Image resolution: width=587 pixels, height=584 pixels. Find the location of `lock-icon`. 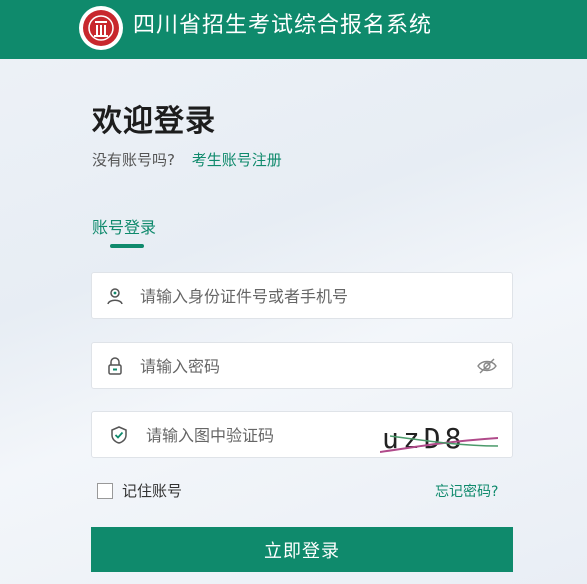

lock-icon is located at coordinates (115, 366).